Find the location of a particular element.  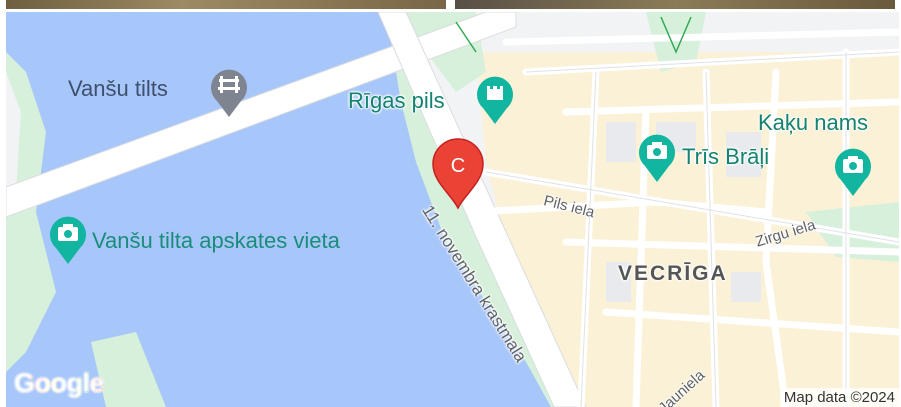

camera-icon-viewpoint is located at coordinates (68, 239).